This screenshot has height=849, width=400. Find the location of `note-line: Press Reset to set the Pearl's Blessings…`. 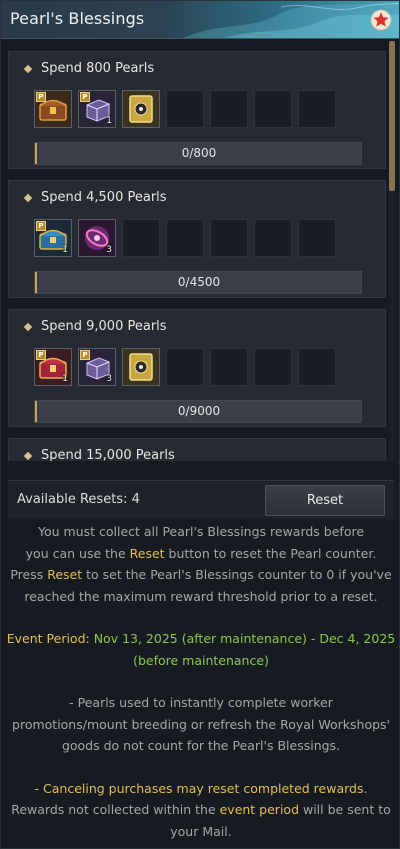

note-line: Press Reset to set the Pearl's Blessings… is located at coordinates (201, 574).